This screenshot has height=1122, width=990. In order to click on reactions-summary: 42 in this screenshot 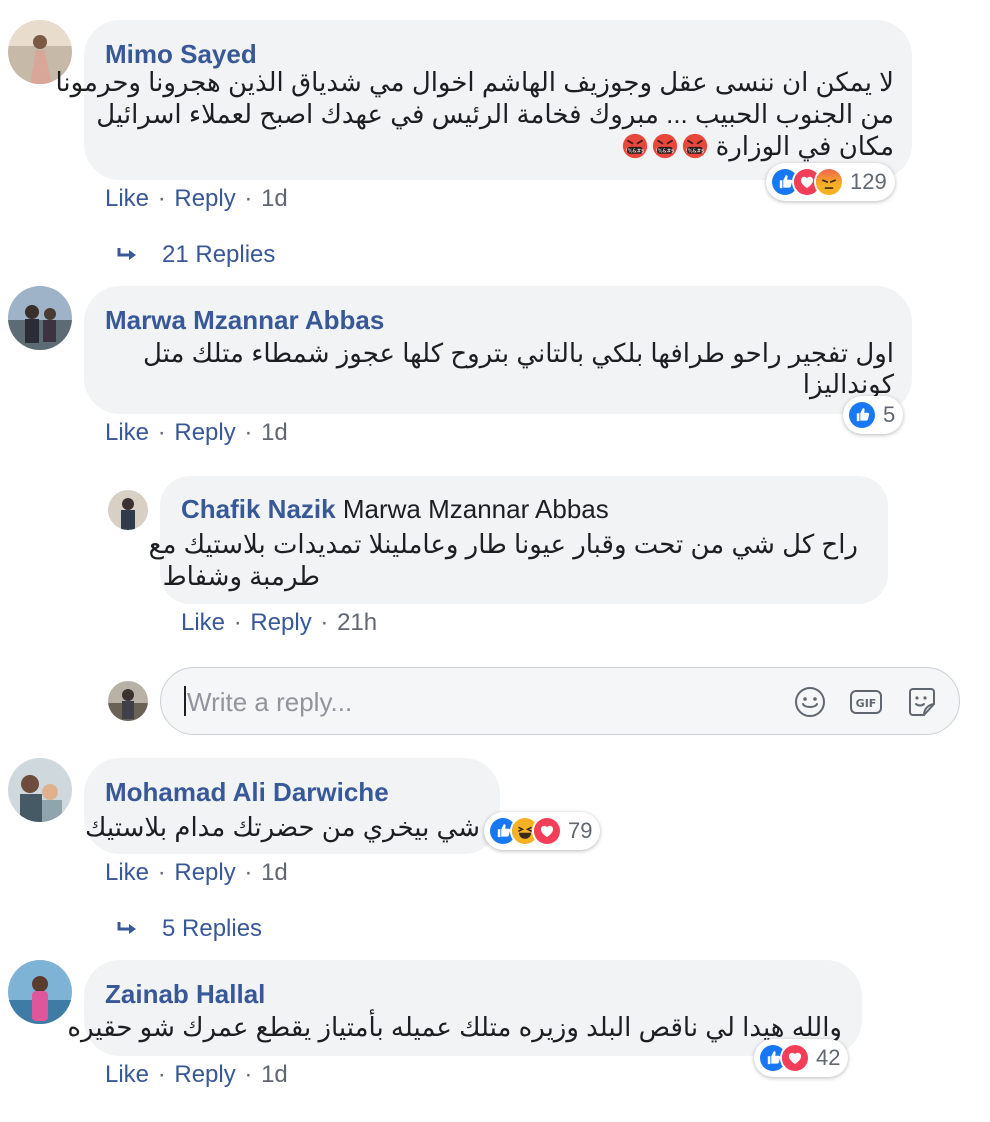, I will do `click(801, 1058)`.